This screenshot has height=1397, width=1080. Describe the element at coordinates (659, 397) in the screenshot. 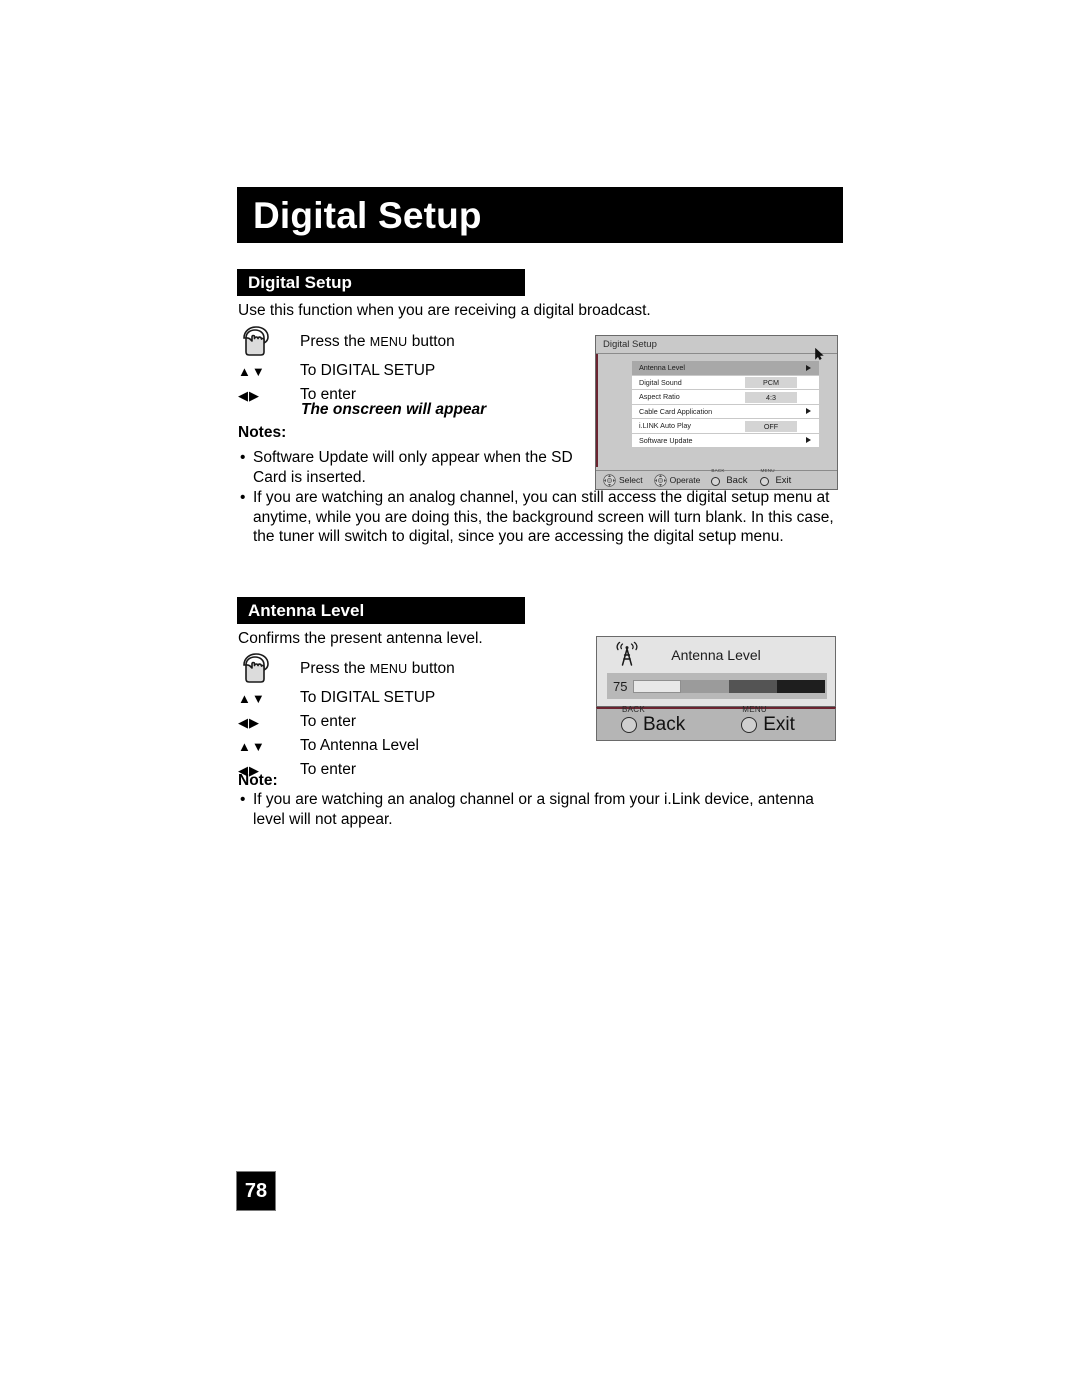

I see `osd-menu-item-label: Aspect Ratio` at that location.